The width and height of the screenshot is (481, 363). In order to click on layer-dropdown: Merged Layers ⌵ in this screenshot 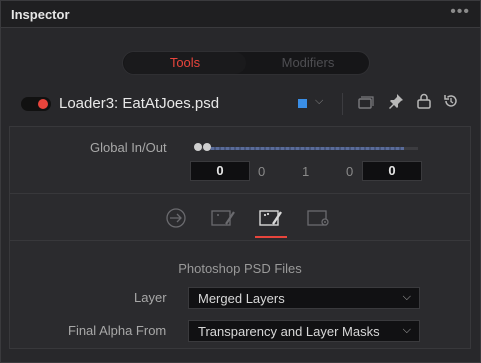, I will do `click(304, 298)`.